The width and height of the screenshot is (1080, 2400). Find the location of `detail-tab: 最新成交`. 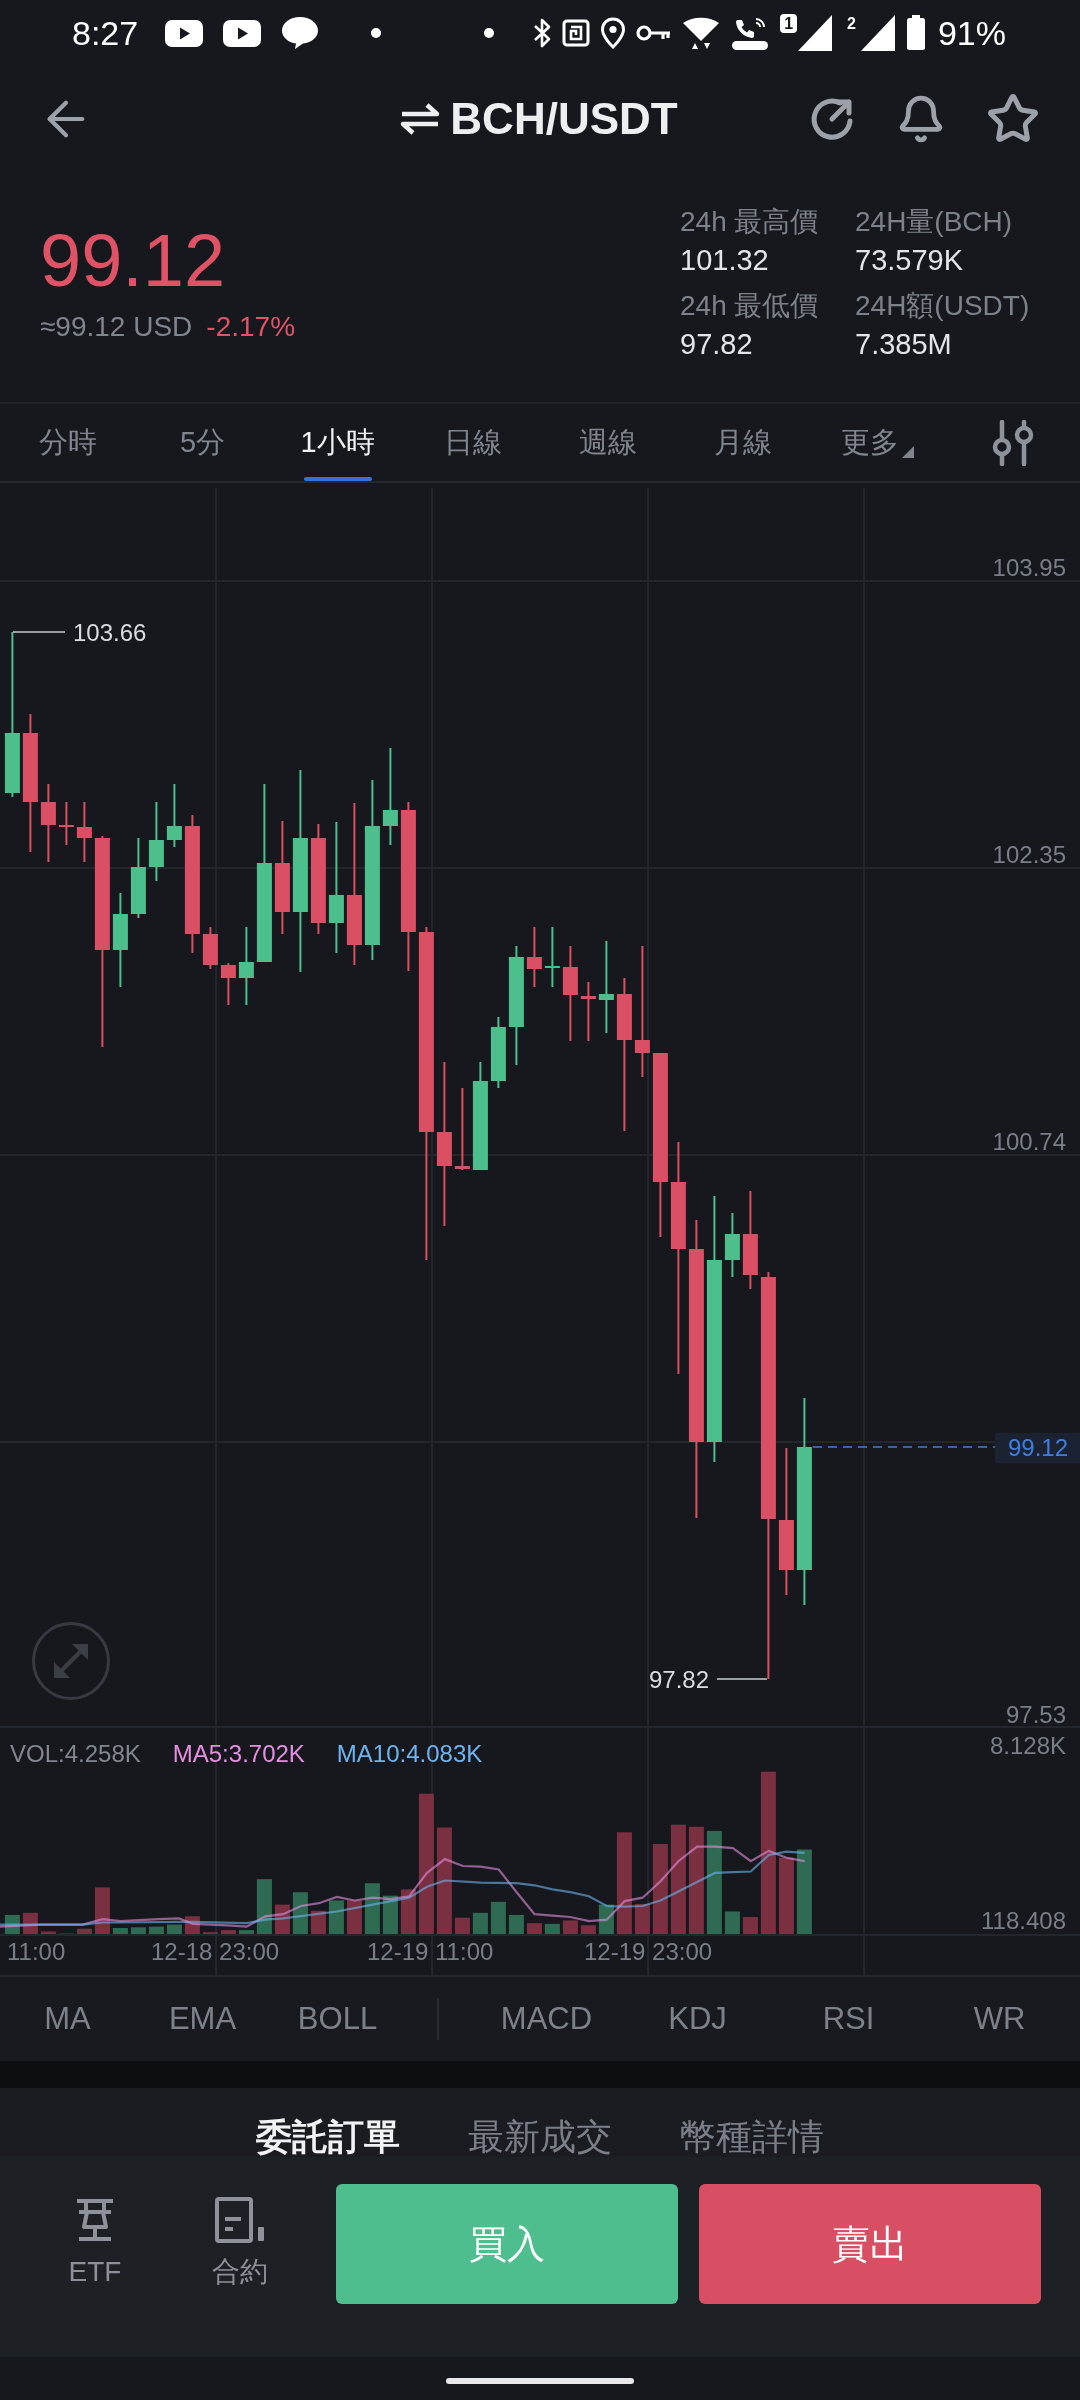

detail-tab: 最新成交 is located at coordinates (540, 2137).